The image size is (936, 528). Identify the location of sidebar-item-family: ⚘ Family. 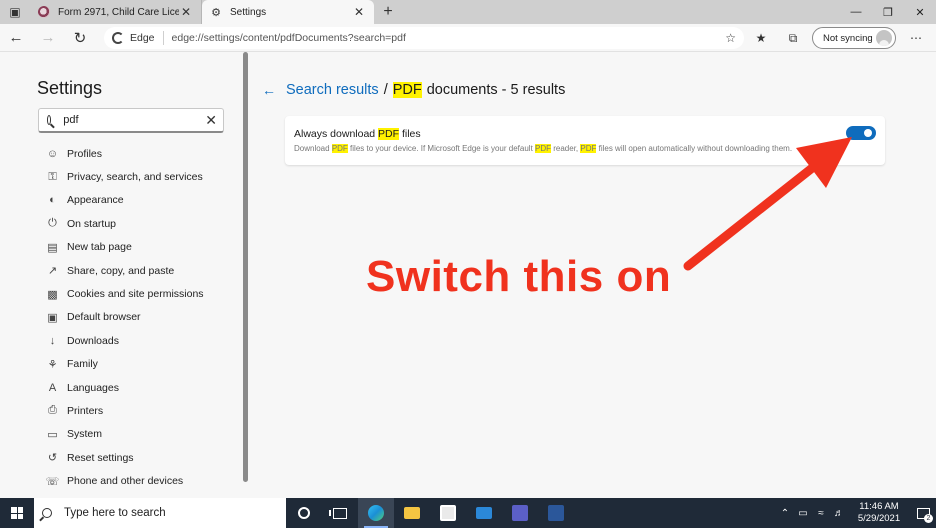
(125, 364).